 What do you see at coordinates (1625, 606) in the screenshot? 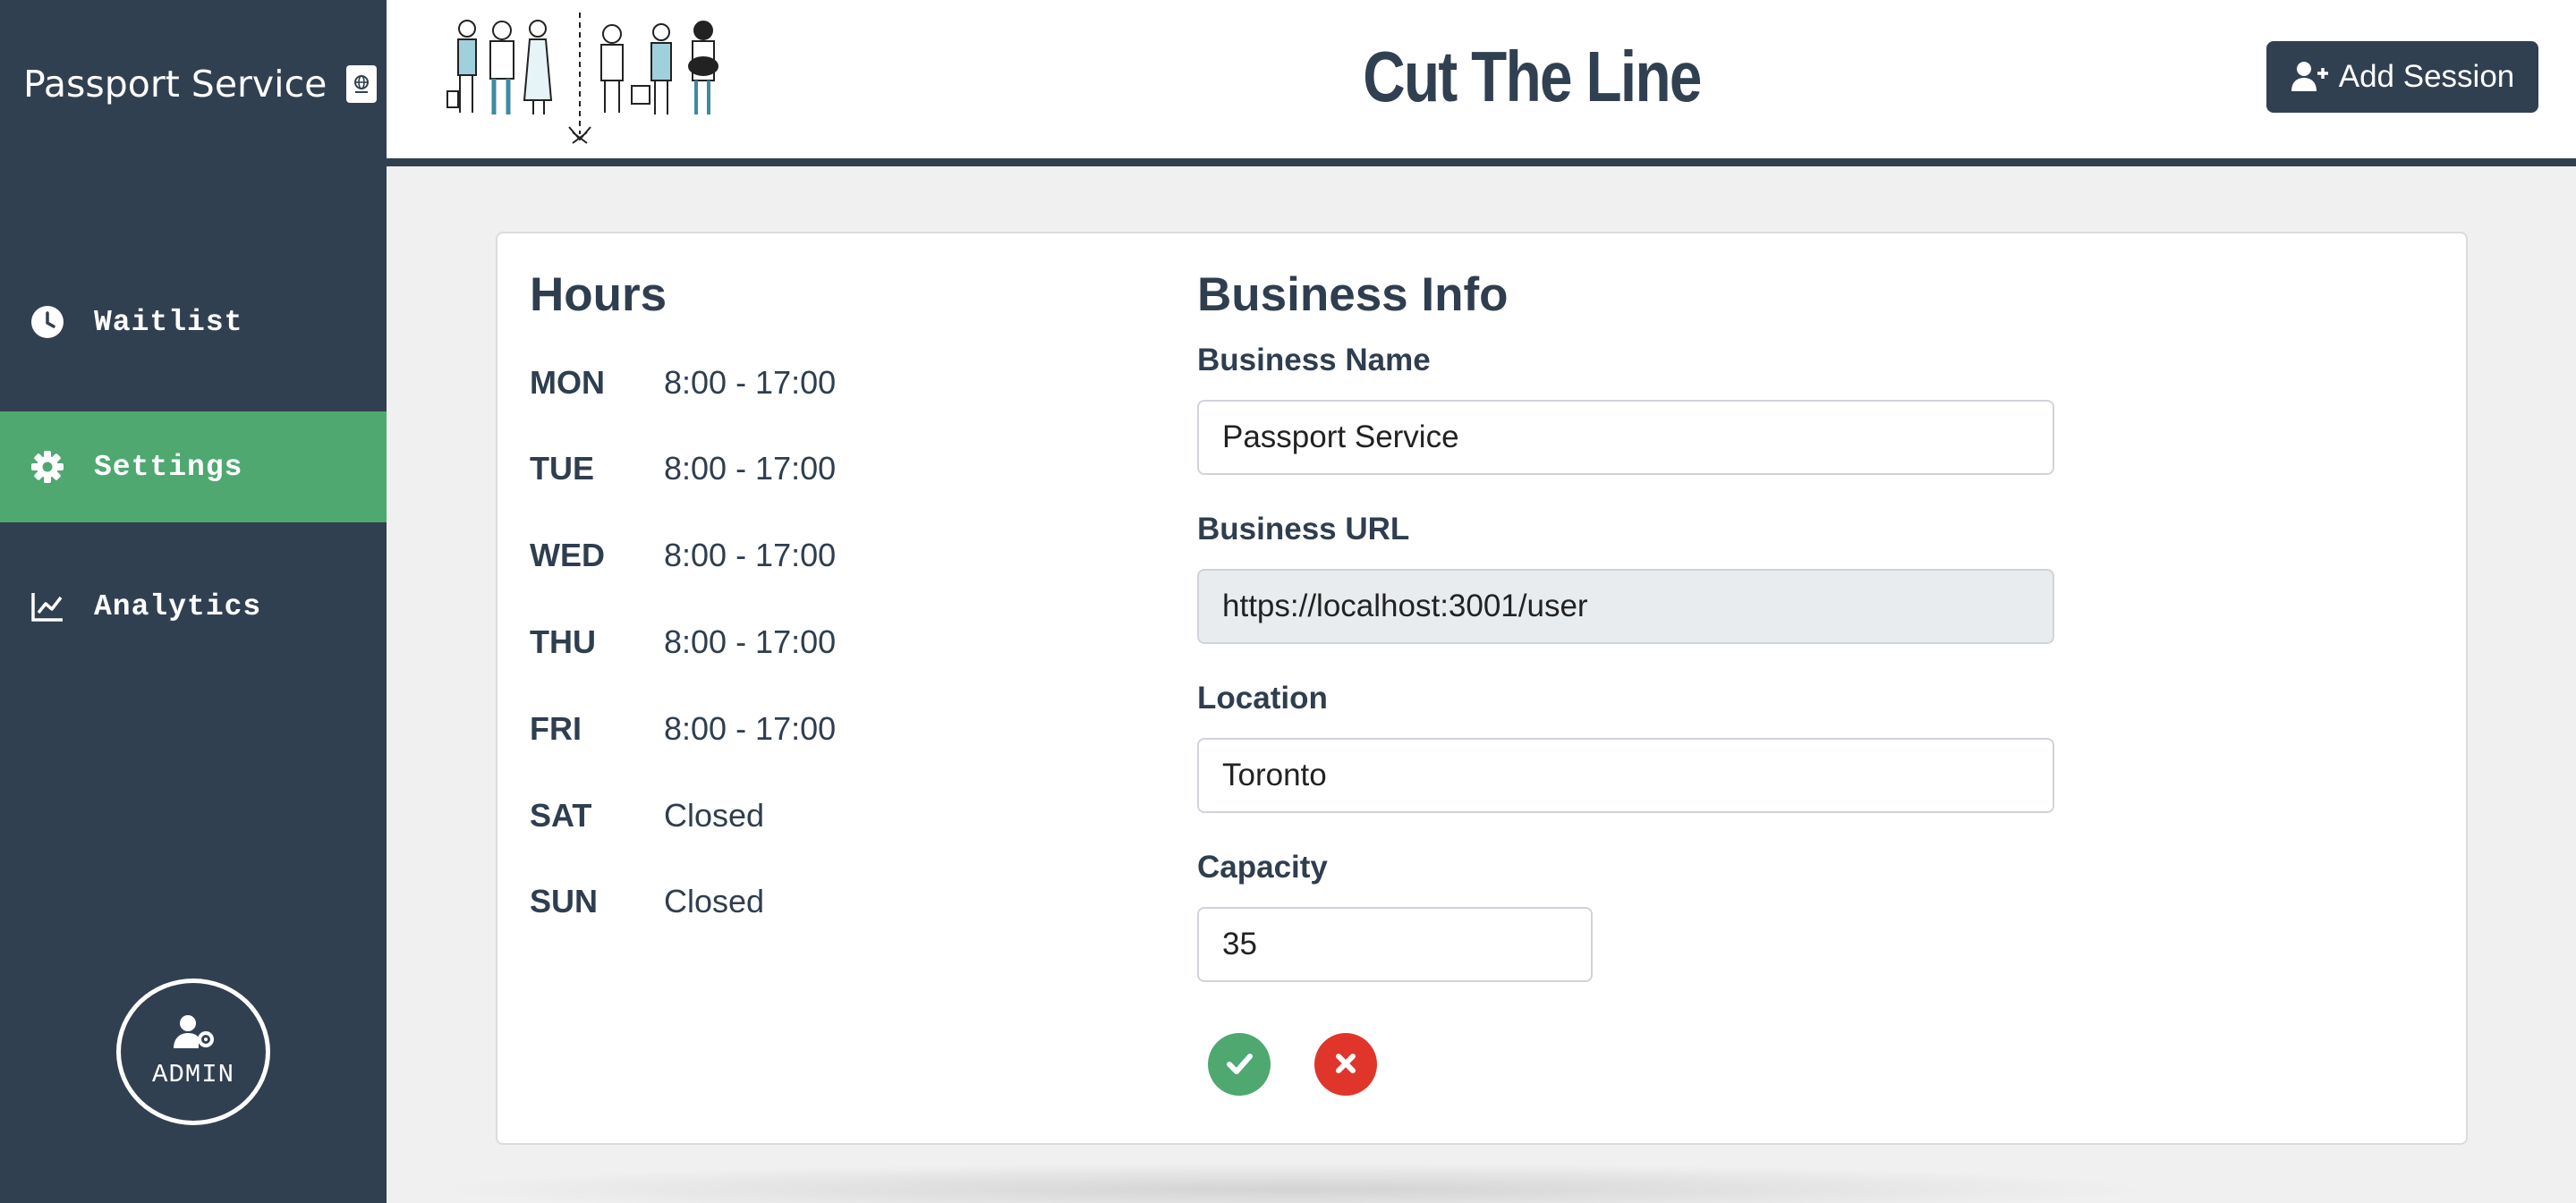
I see `business-url-input` at bounding box center [1625, 606].